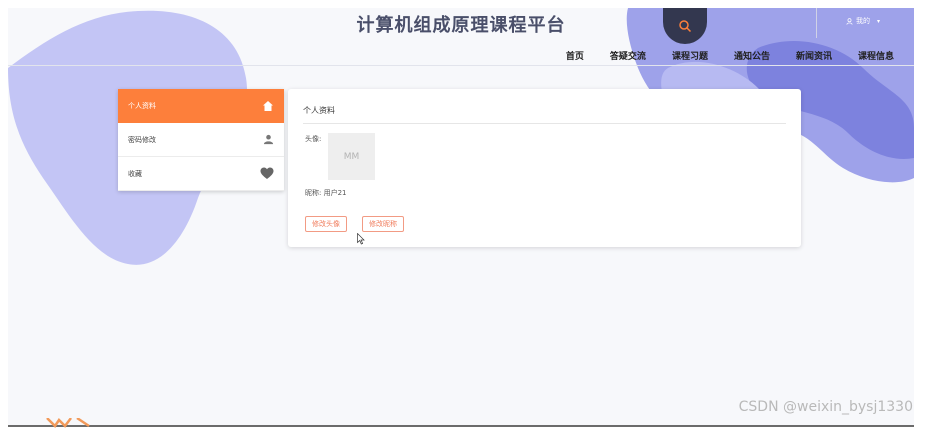 The height and width of the screenshot is (430, 927). I want to click on nickname-value: 用户21, so click(335, 193).